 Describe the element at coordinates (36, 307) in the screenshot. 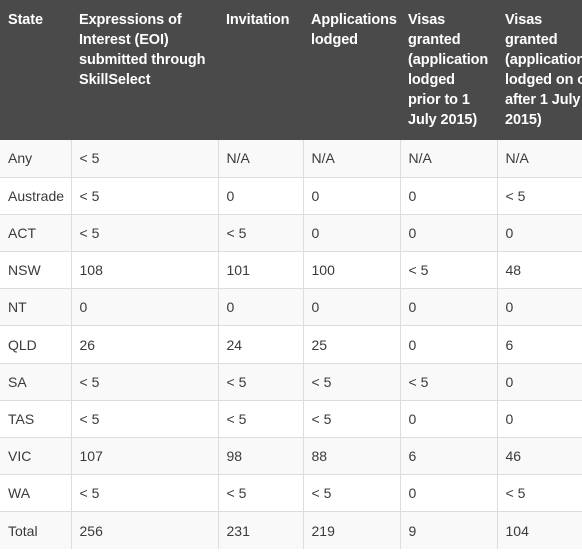

I see `cell-state: NT` at that location.